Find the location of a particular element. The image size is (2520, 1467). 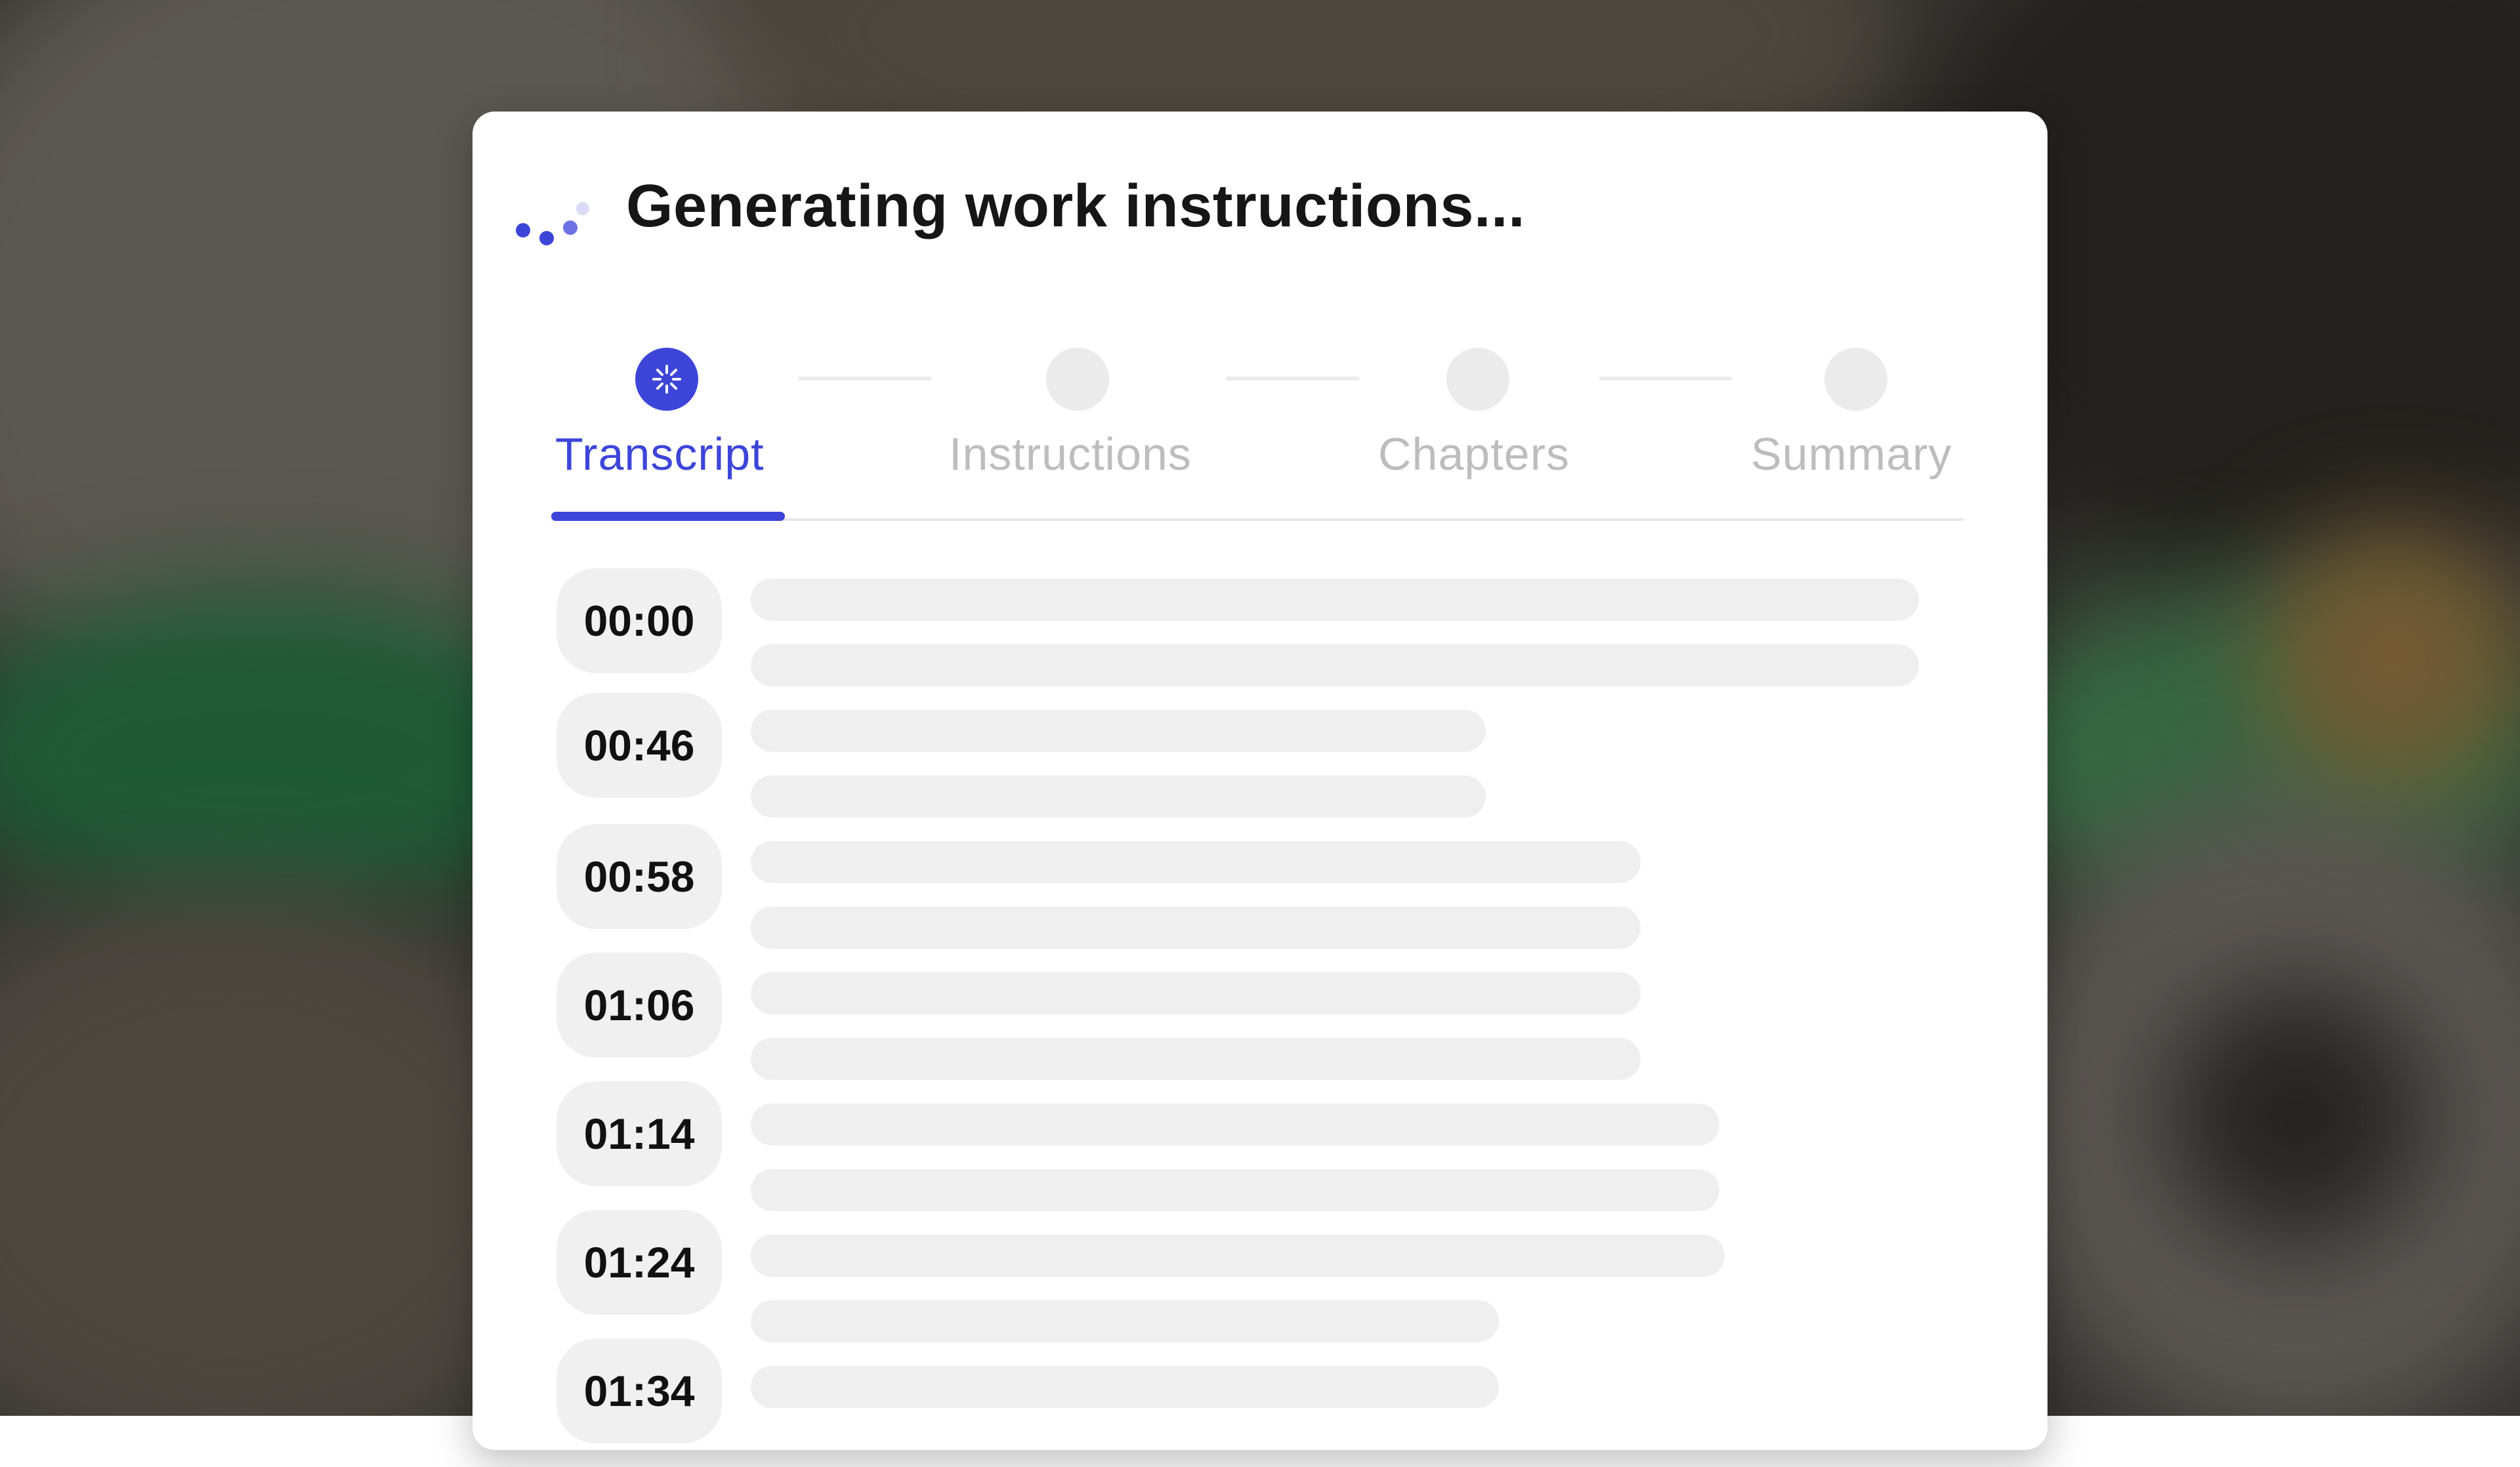

timestamp-pill: 00:58 is located at coordinates (639, 876).